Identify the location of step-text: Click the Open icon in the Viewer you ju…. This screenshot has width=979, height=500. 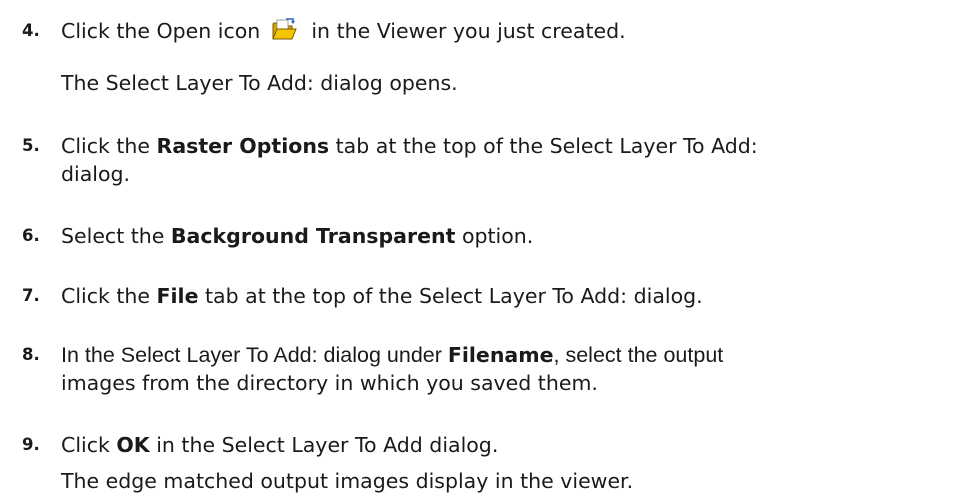
(343, 31).